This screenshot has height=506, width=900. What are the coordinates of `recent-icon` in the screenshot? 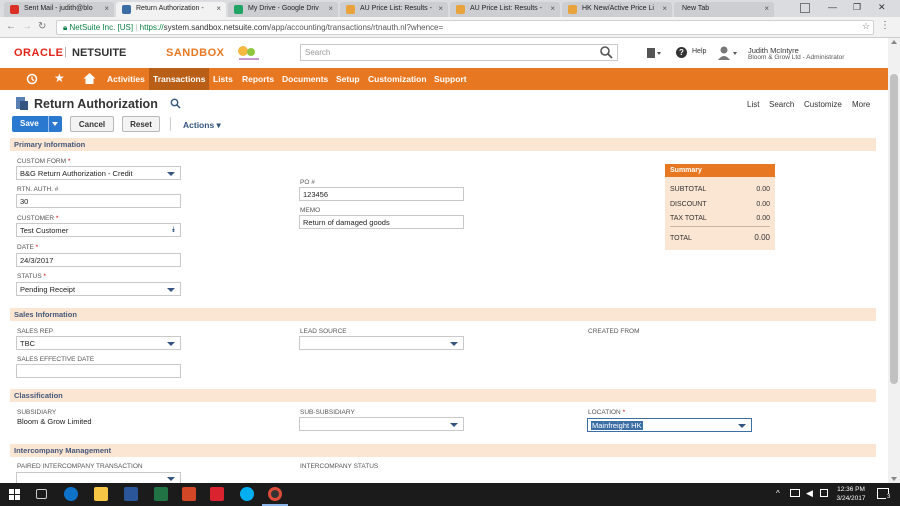 It's located at (32, 80).